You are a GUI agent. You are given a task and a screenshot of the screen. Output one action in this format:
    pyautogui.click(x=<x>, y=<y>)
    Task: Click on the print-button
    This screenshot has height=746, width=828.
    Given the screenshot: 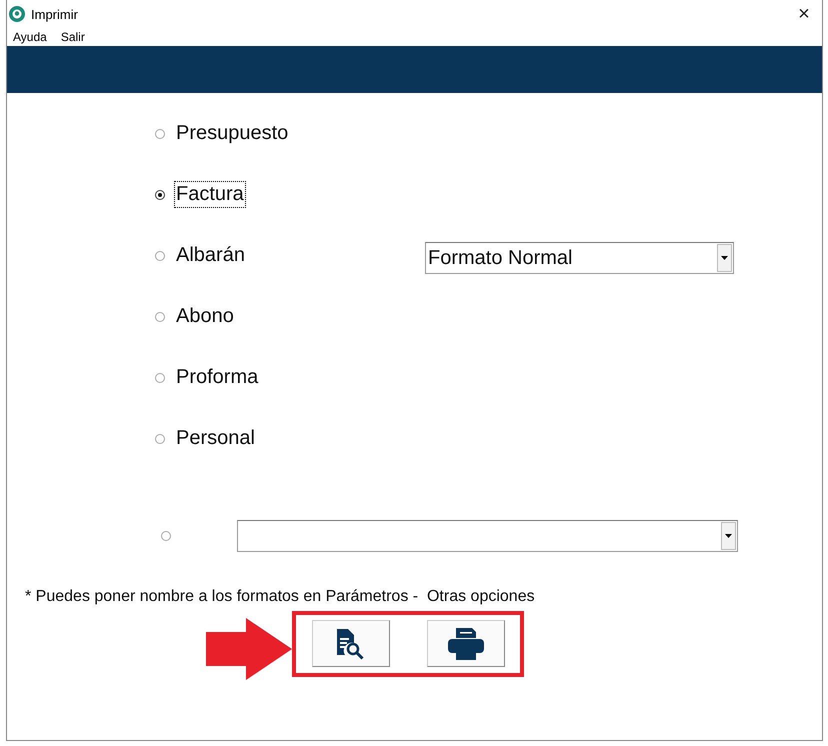 What is the action you would take?
    pyautogui.click(x=466, y=643)
    